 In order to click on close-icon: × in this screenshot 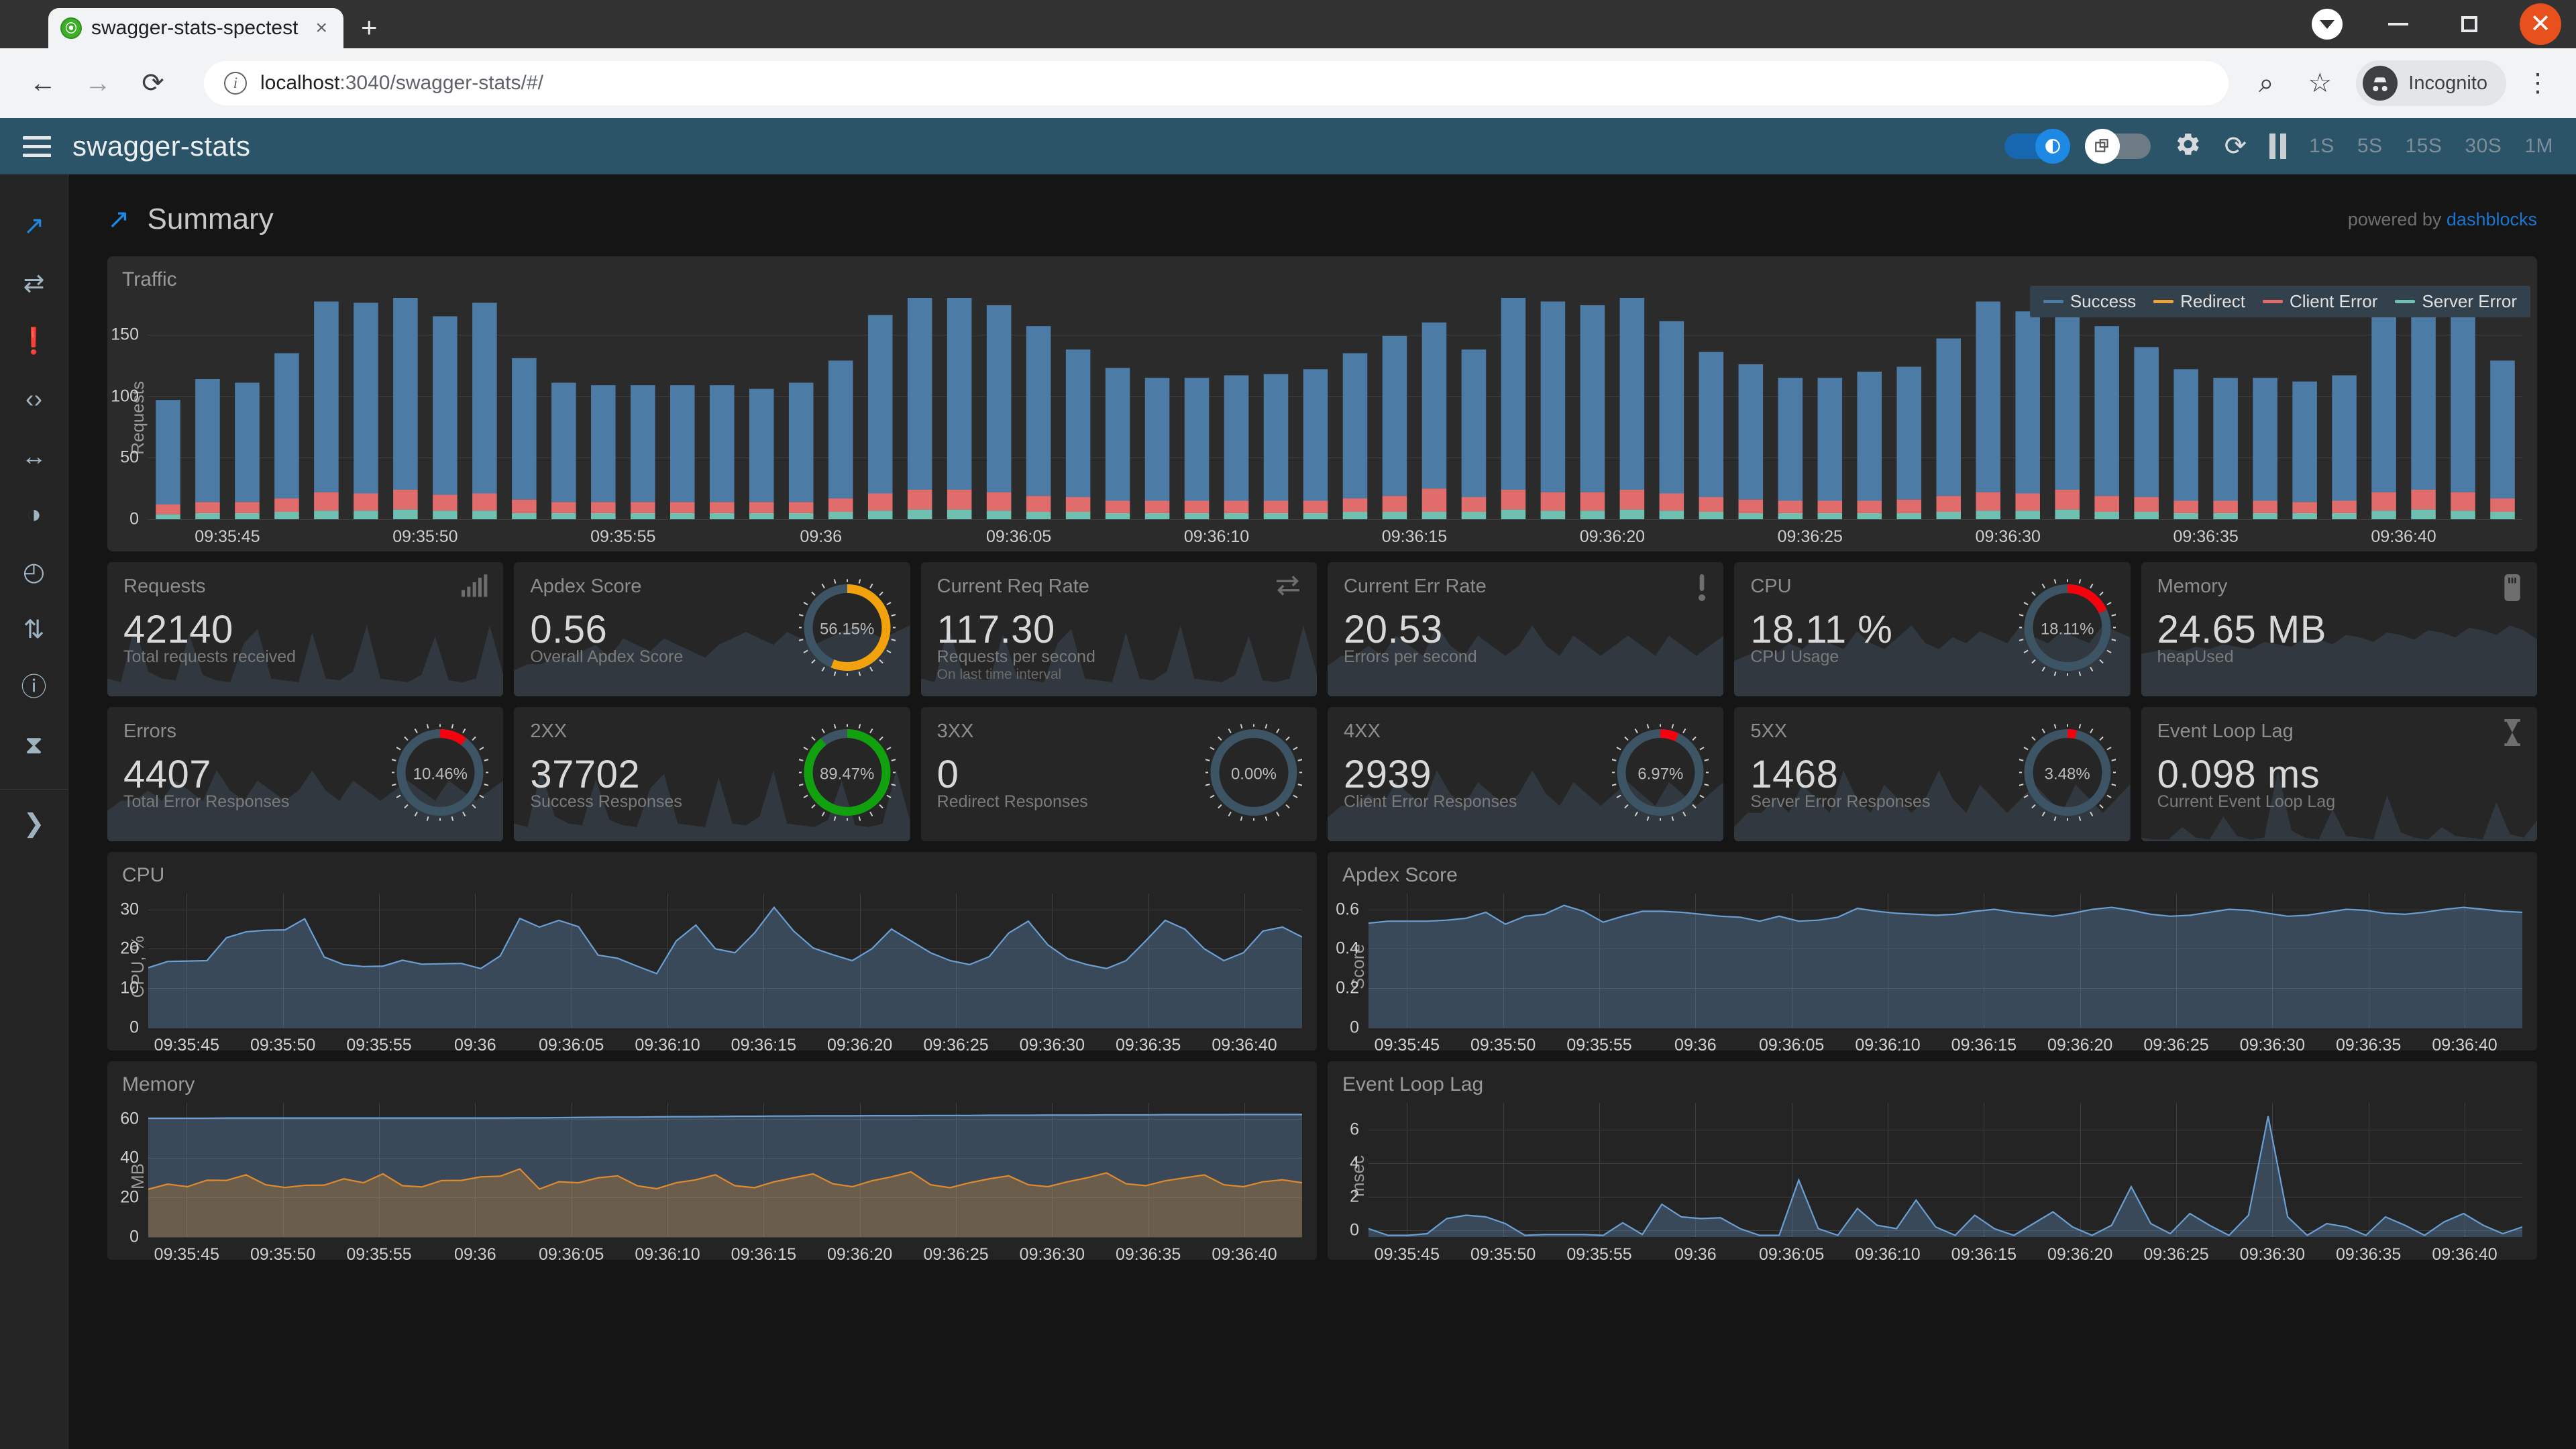, I will do `click(321, 28)`.